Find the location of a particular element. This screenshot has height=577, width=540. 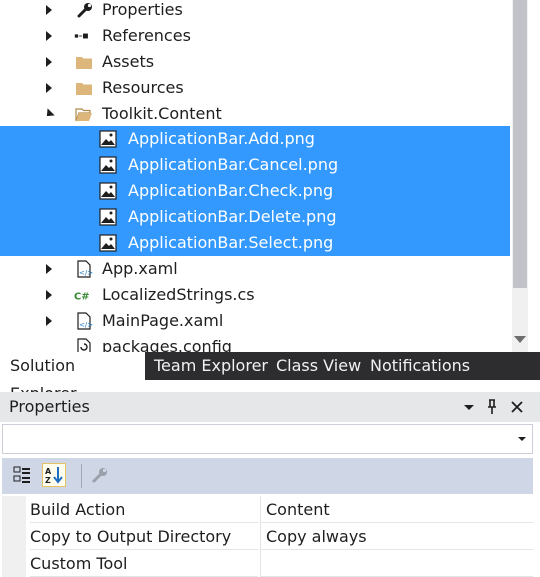

dropdown-icon is located at coordinates (469, 407).